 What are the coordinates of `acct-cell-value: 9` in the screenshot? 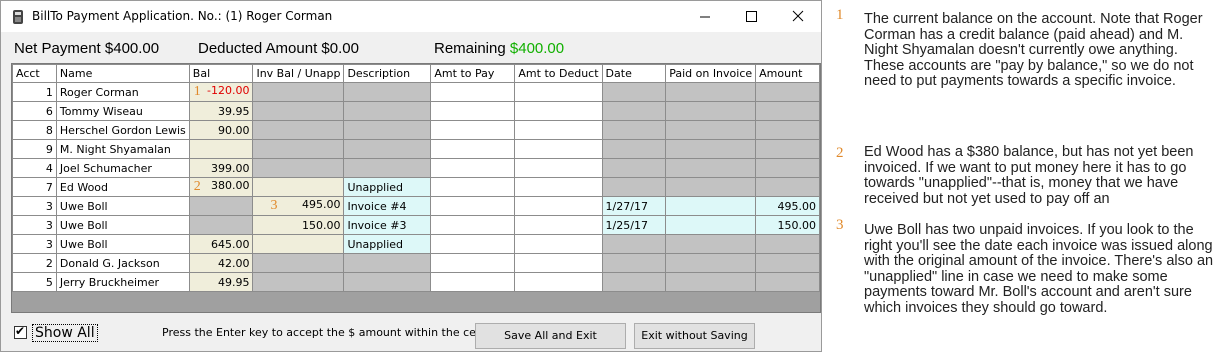 It's located at (49, 149).